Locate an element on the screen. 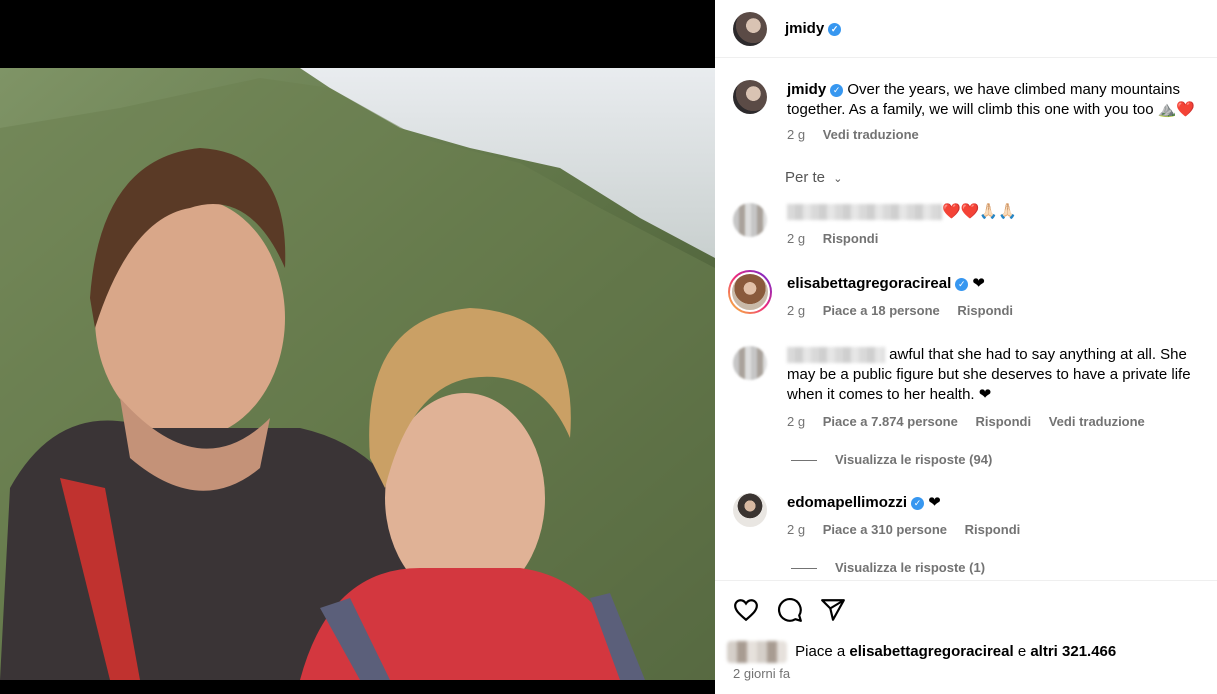 The image size is (1217, 694). comment-likes: Piace a 7.874 persone is located at coordinates (890, 421).